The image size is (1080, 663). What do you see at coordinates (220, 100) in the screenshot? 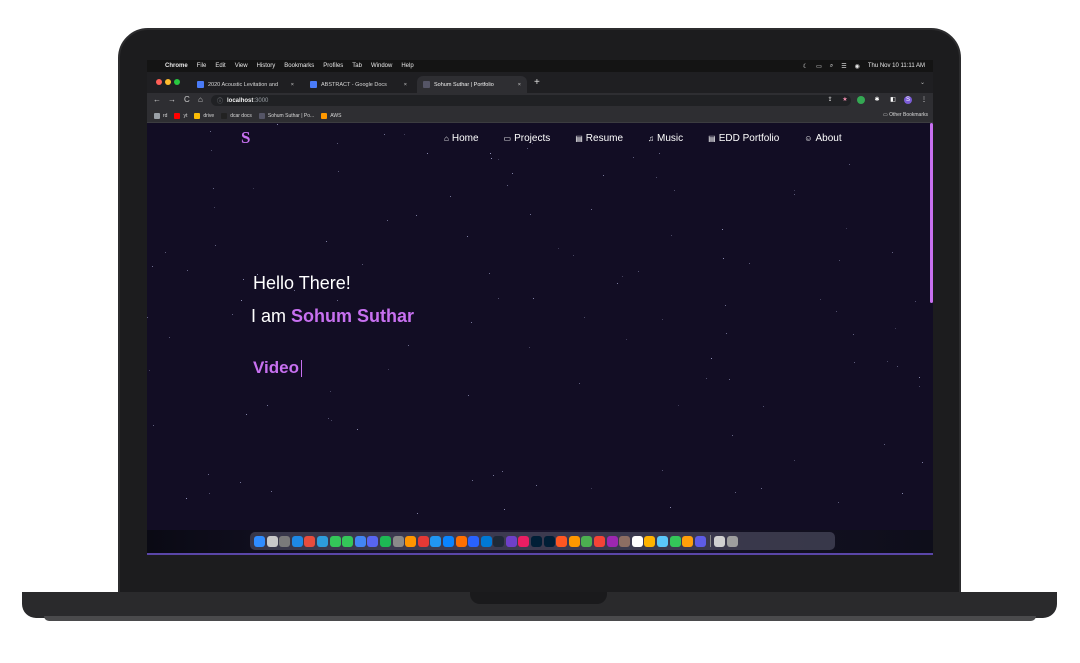
I see `site-info-icon: ⓘ` at bounding box center [220, 100].